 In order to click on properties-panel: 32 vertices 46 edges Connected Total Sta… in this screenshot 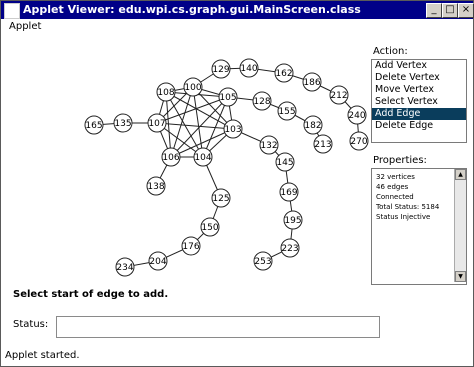, I will do `click(419, 226)`.